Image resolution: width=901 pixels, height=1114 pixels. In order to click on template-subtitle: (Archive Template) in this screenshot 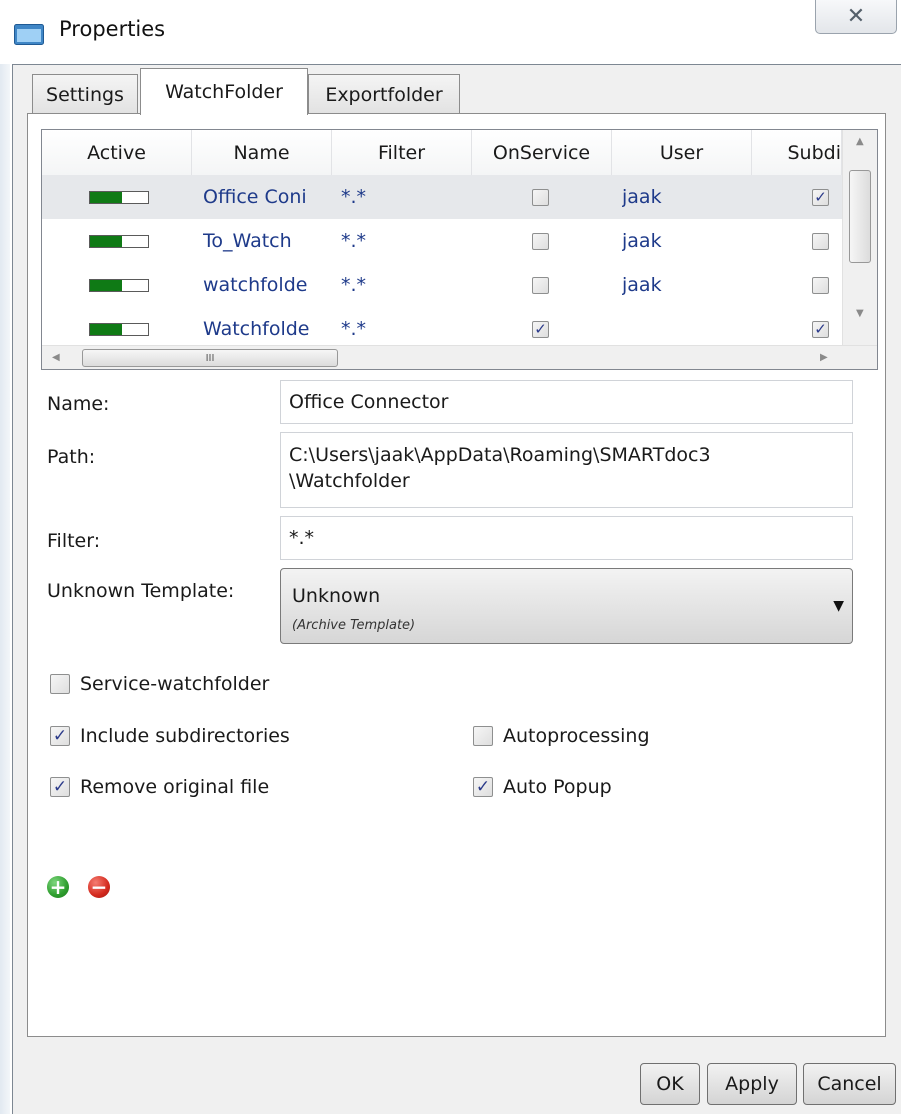, I will do `click(354, 625)`.